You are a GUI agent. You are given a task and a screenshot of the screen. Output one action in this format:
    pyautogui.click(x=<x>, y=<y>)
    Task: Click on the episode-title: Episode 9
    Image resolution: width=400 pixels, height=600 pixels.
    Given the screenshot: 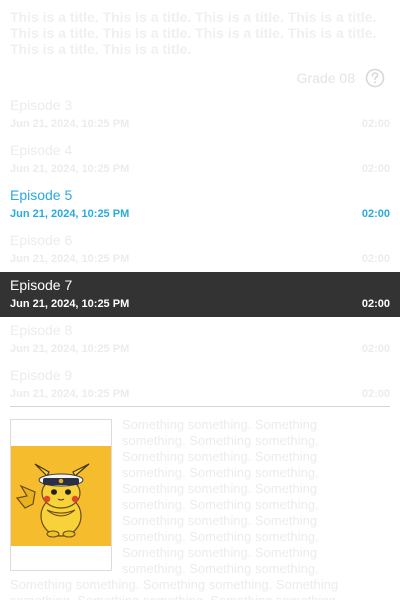 What is the action you would take?
    pyautogui.click(x=41, y=375)
    